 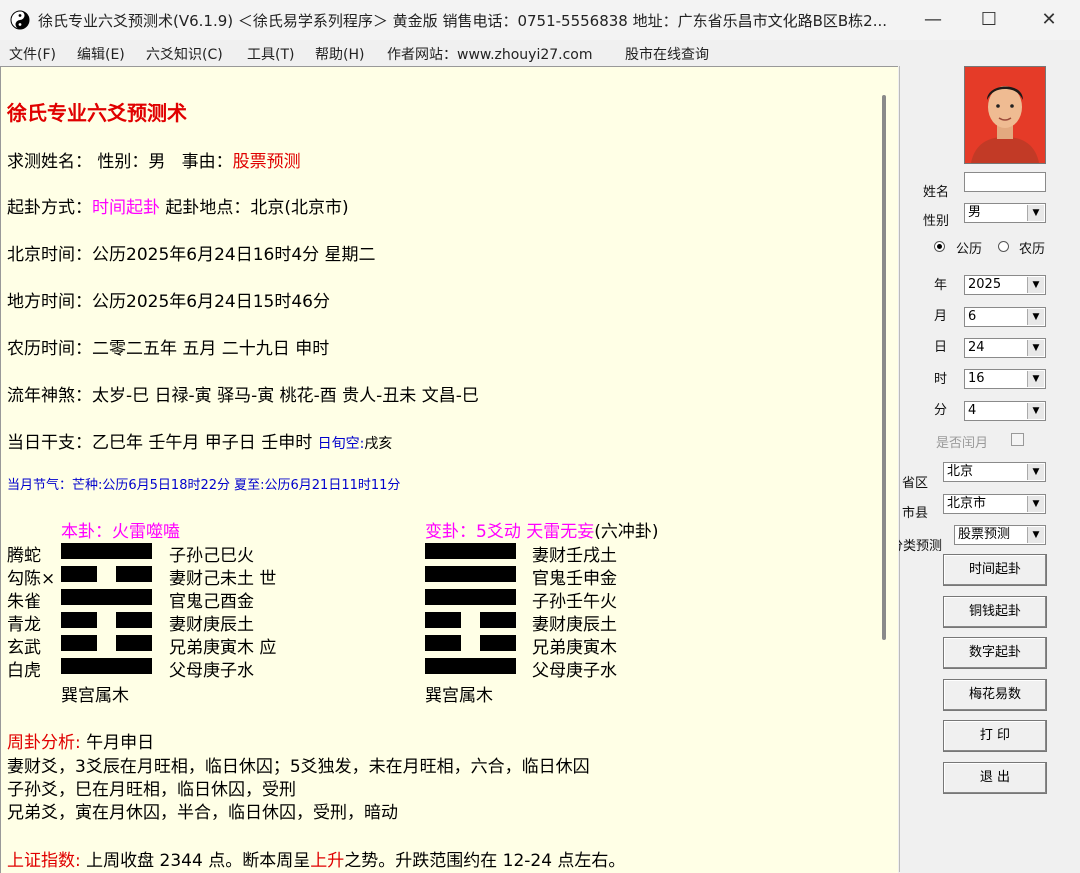 I want to click on leap-month-checkbox, so click(x=1017, y=439).